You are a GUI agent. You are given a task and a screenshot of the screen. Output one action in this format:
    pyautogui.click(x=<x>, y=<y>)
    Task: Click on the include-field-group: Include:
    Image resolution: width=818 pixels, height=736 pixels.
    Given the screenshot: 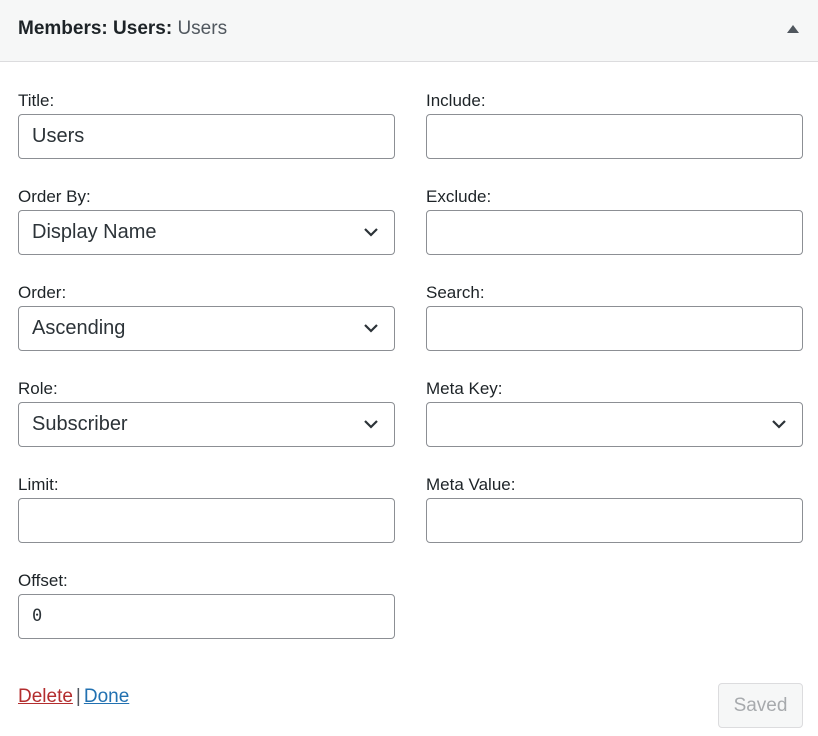 What is the action you would take?
    pyautogui.click(x=614, y=125)
    